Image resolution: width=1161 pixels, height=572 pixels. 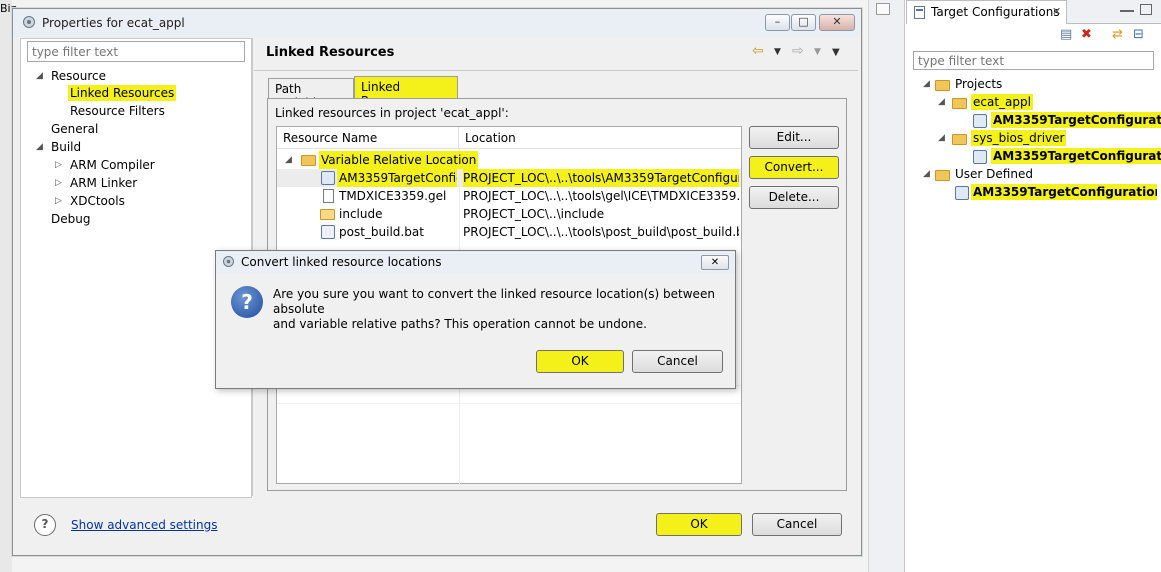 I want to click on open-folder-icon, so click(x=327, y=214).